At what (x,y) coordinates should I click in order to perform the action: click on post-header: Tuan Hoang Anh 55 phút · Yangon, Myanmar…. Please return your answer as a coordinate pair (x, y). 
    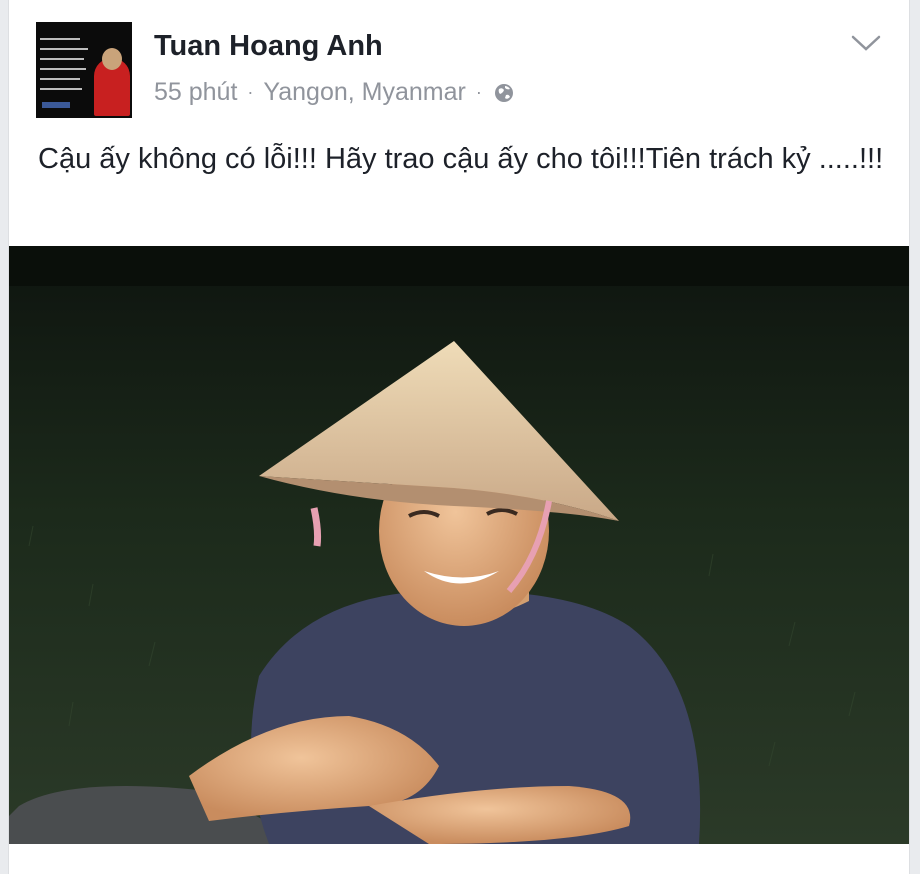
    Looking at the image, I should click on (459, 62).